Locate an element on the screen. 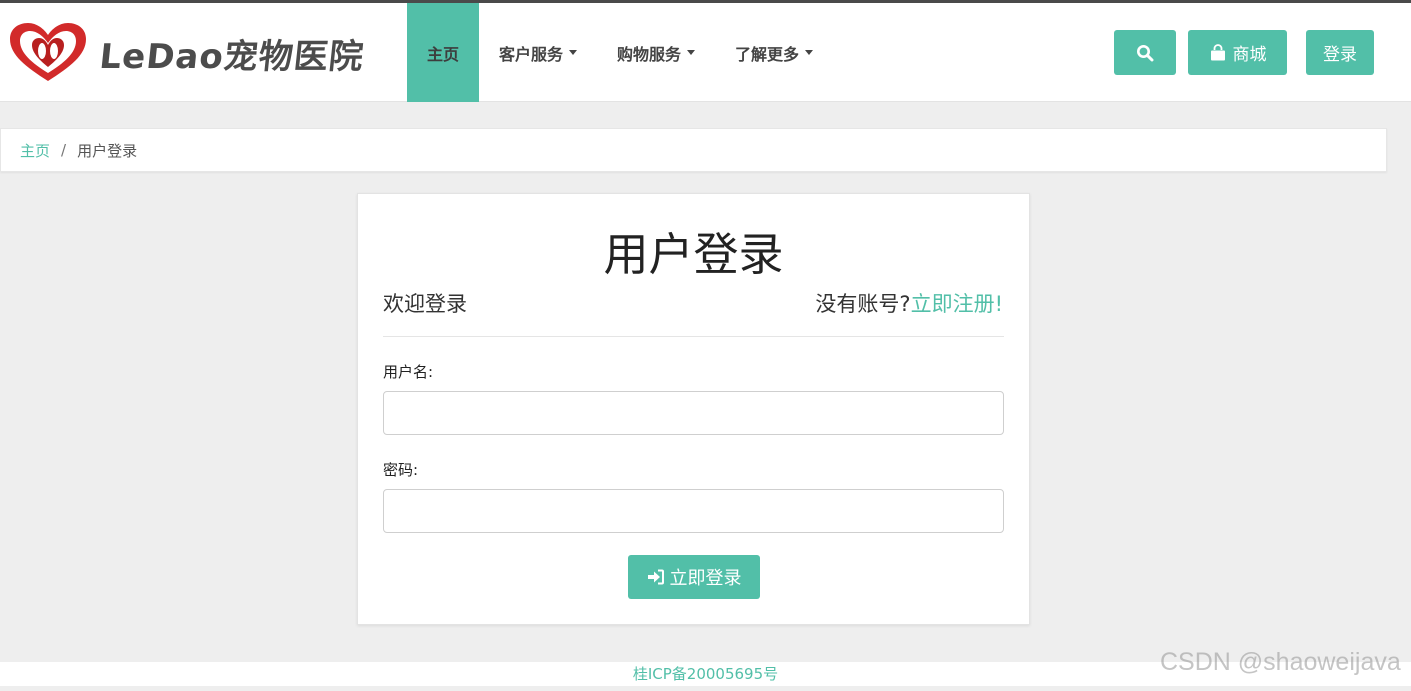 The image size is (1411, 691). no-account-text: 没有账号? is located at coordinates (863, 304).